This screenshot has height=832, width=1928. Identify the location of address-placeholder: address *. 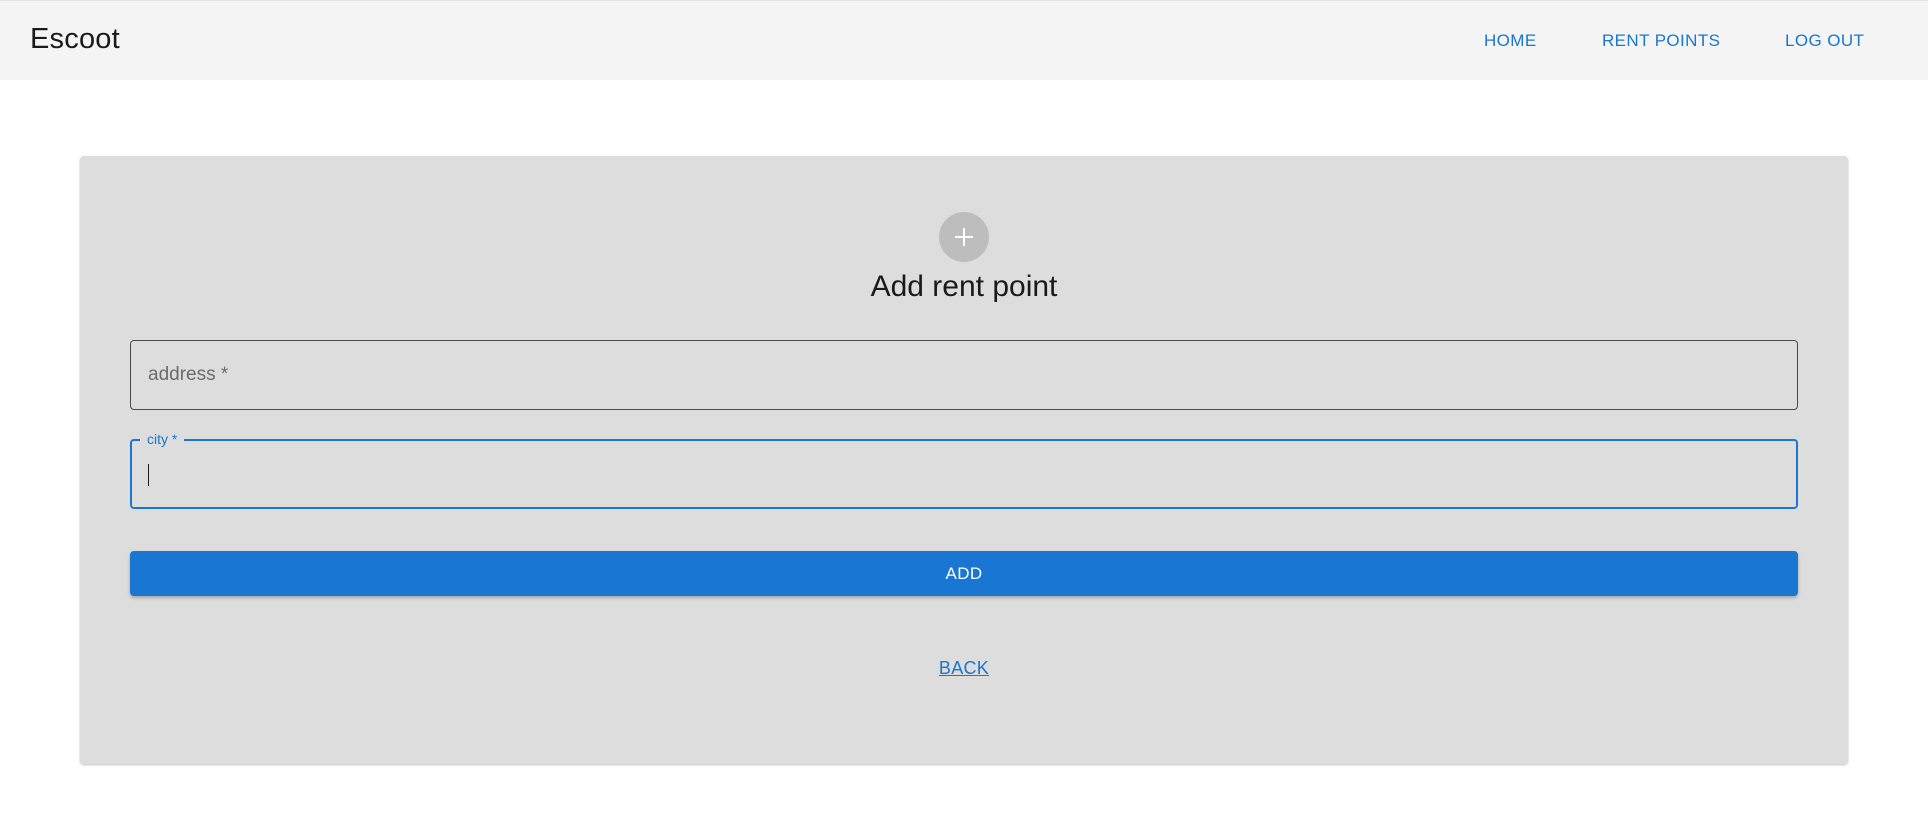
(188, 374).